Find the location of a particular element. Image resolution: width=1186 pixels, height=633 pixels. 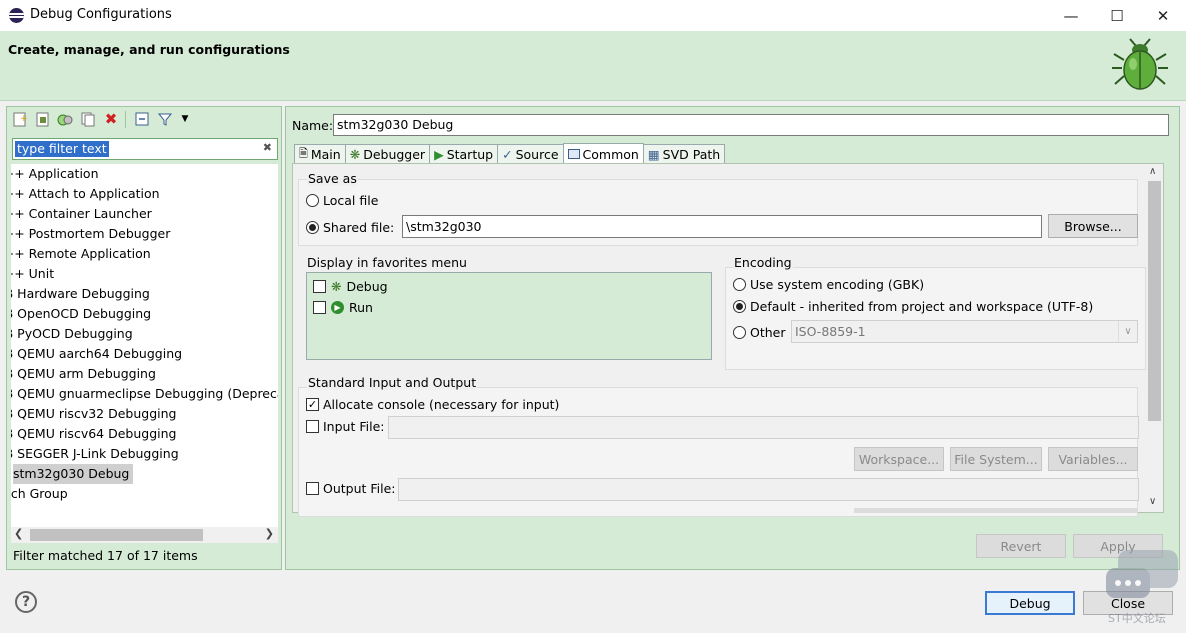

maximize-button: ☐ is located at coordinates (1117, 15).